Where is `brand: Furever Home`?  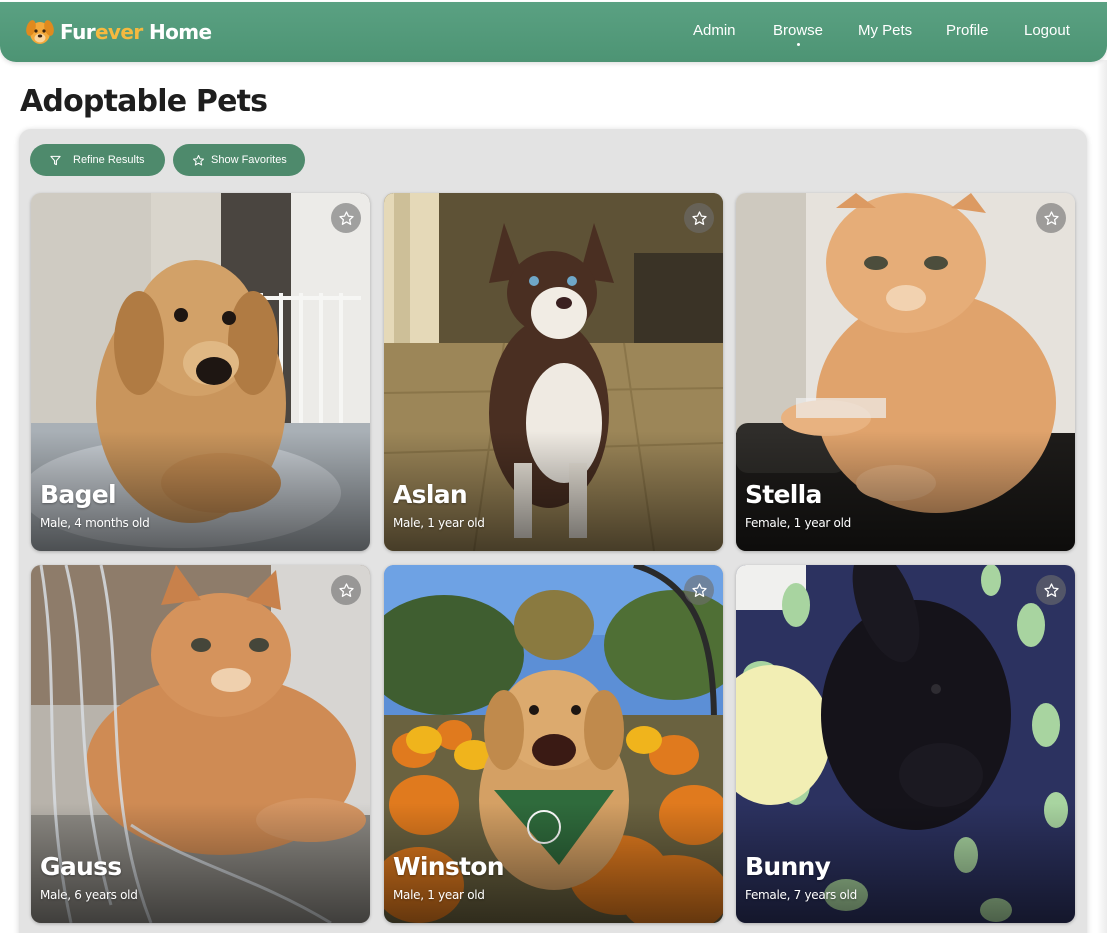 brand: Furever Home is located at coordinates (119, 32).